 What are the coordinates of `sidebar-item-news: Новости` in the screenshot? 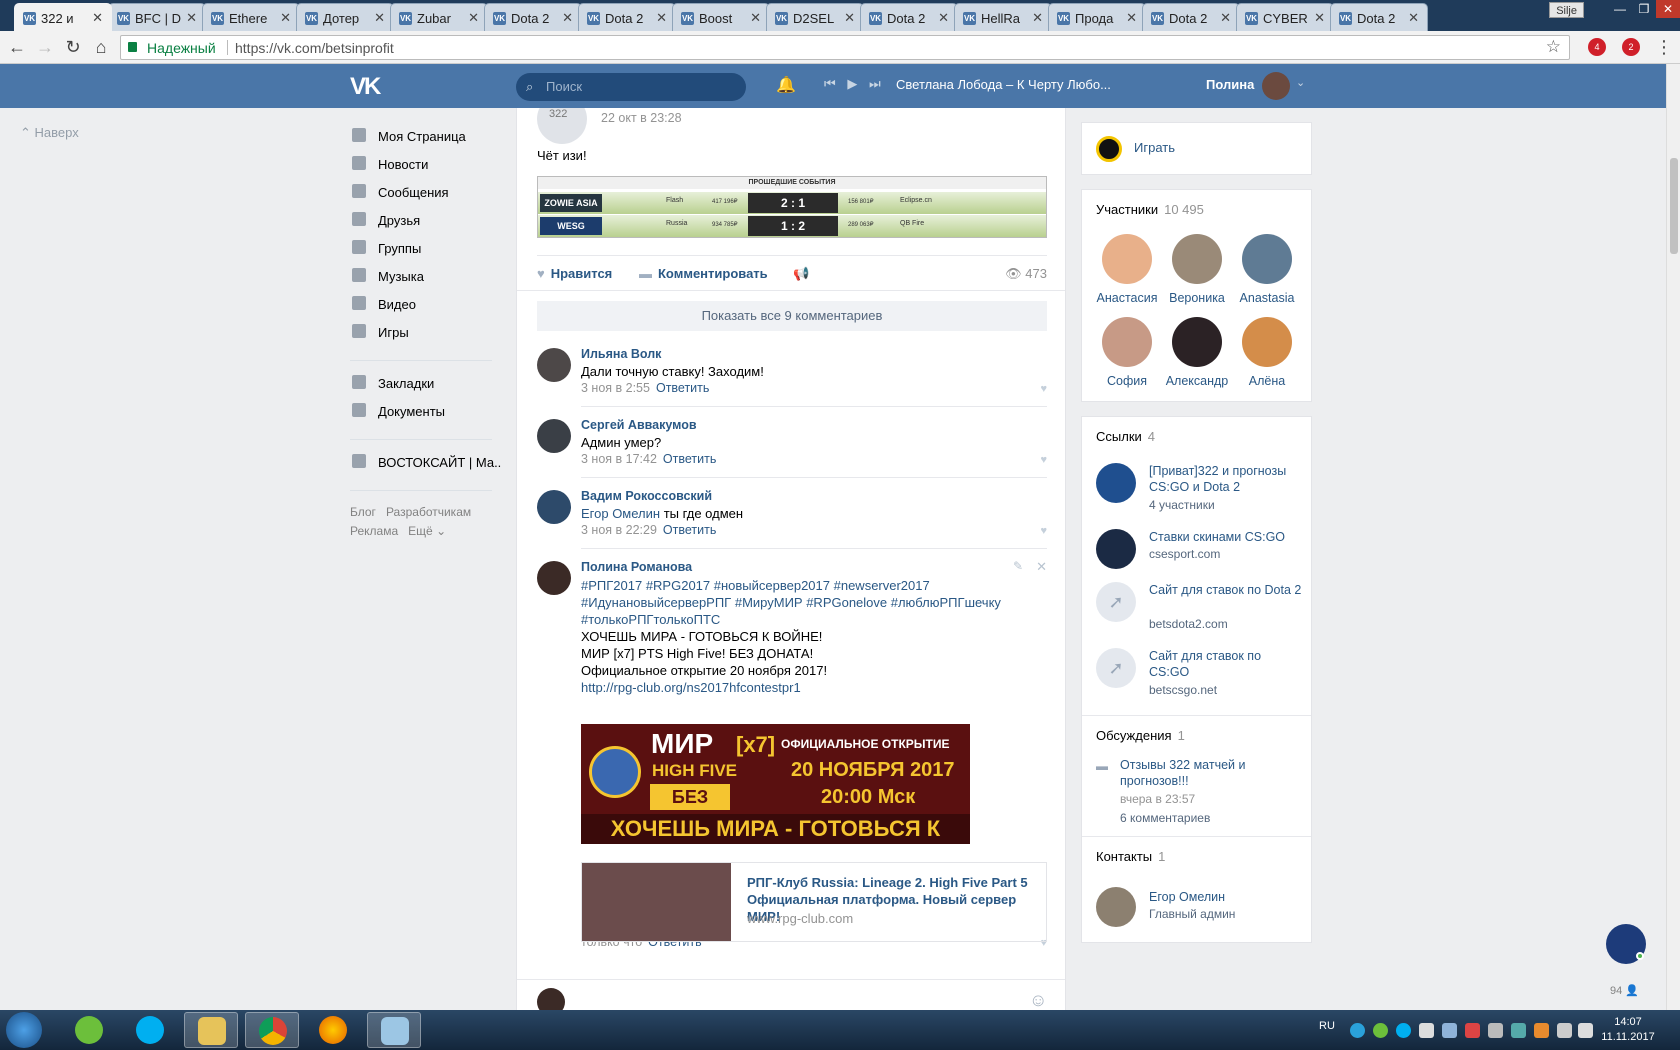 It's located at (425, 168).